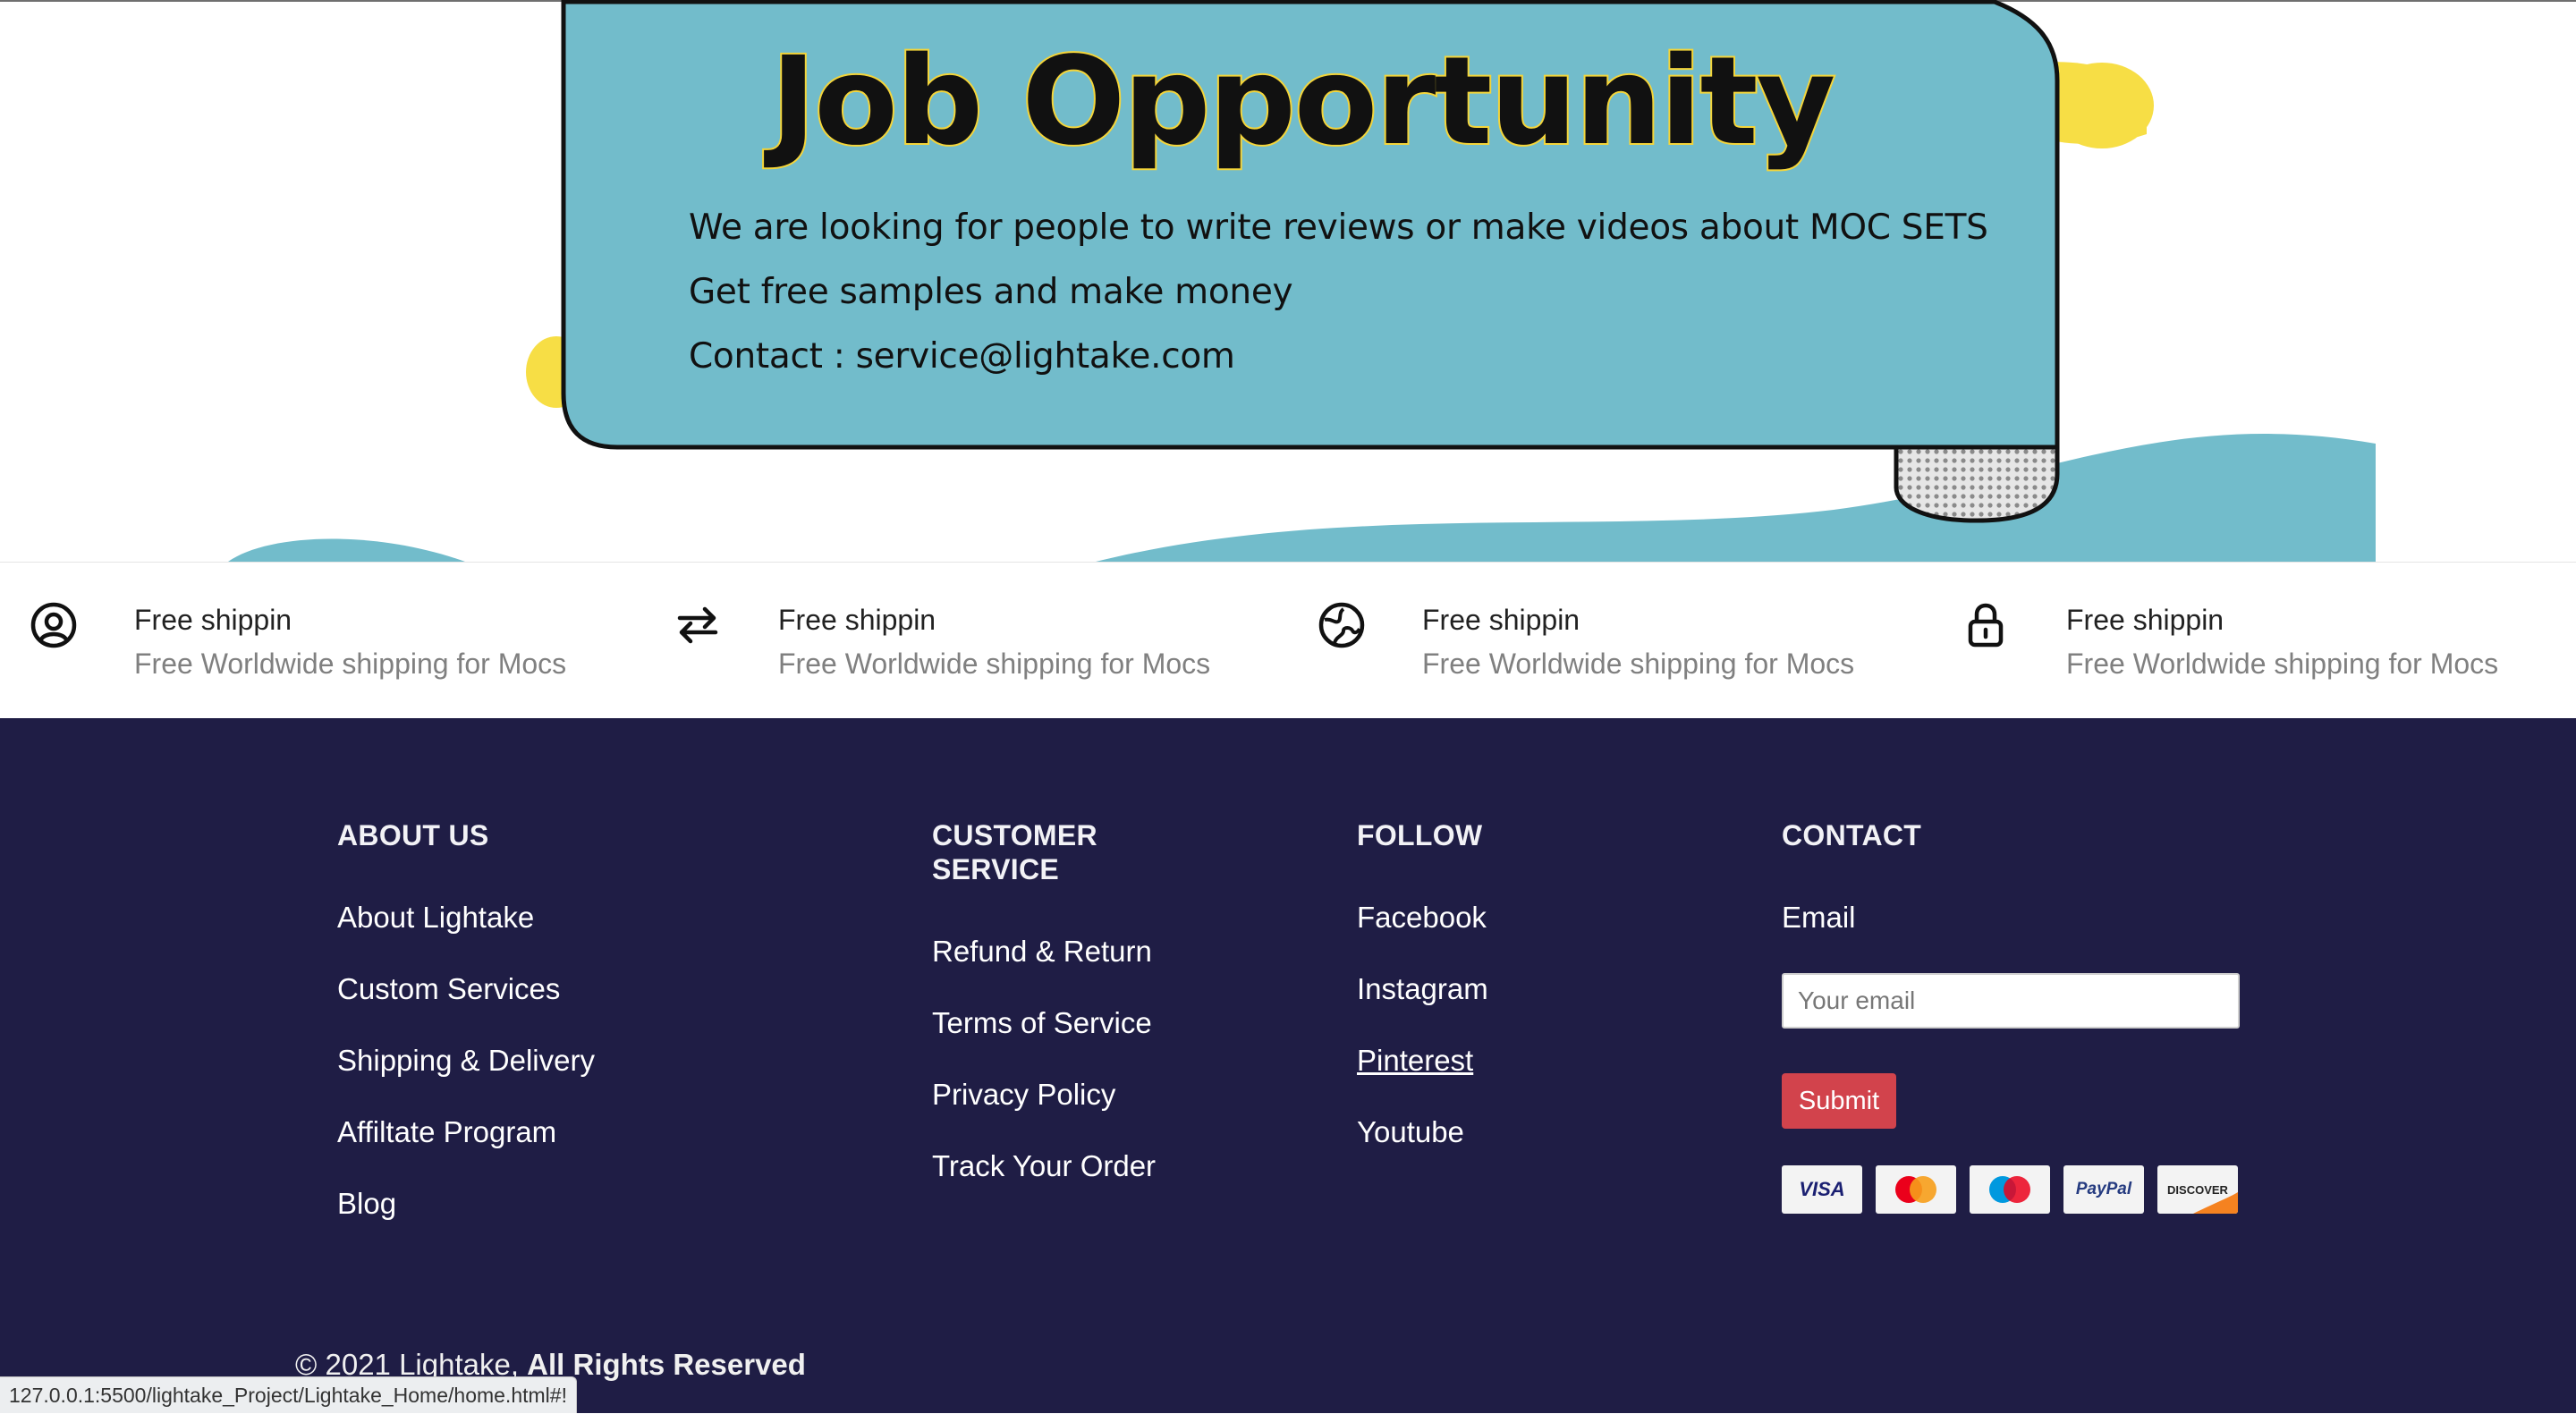 This screenshot has height=1414, width=2576. What do you see at coordinates (1420, 835) in the screenshot?
I see `follow-heading: FOLLOW` at bounding box center [1420, 835].